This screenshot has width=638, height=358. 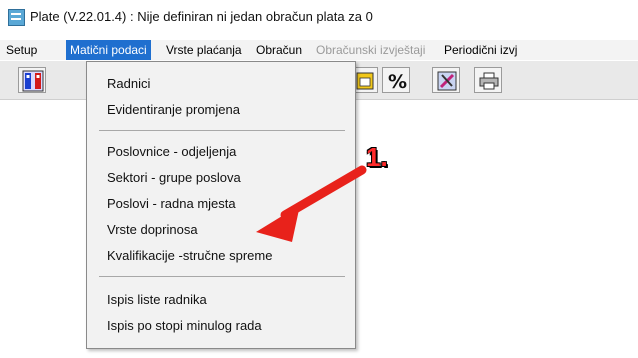 I want to click on annotation-arrow, so click(x=311, y=203).